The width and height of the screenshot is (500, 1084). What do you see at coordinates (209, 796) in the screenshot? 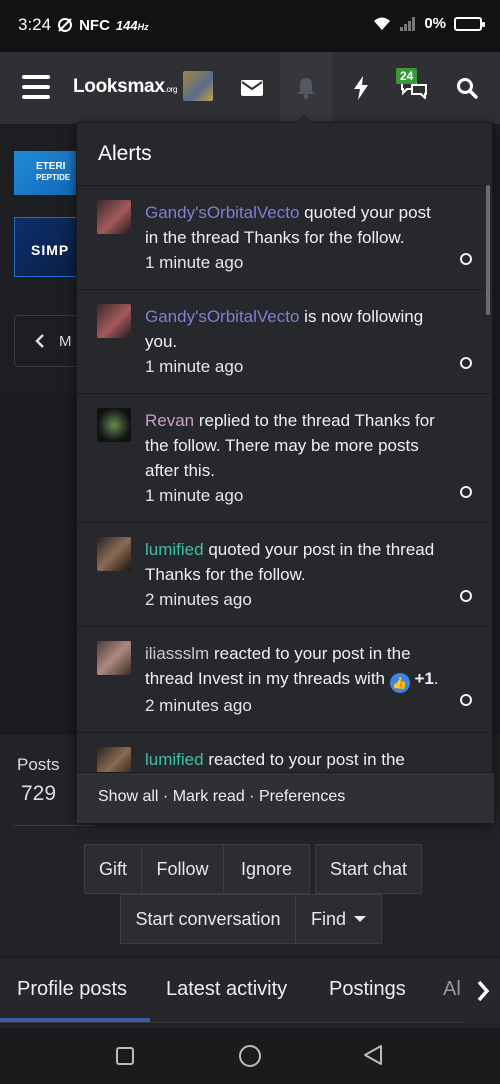
I see `mark-read-link: Mark read` at bounding box center [209, 796].